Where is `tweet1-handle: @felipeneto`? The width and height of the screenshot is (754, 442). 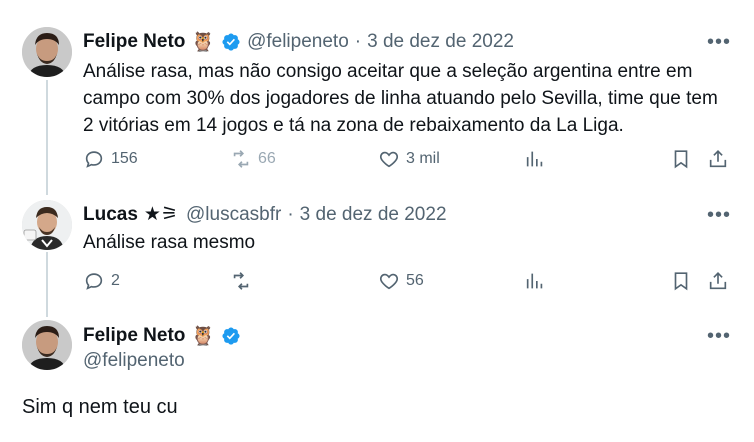 tweet1-handle: @felipeneto is located at coordinates (298, 42).